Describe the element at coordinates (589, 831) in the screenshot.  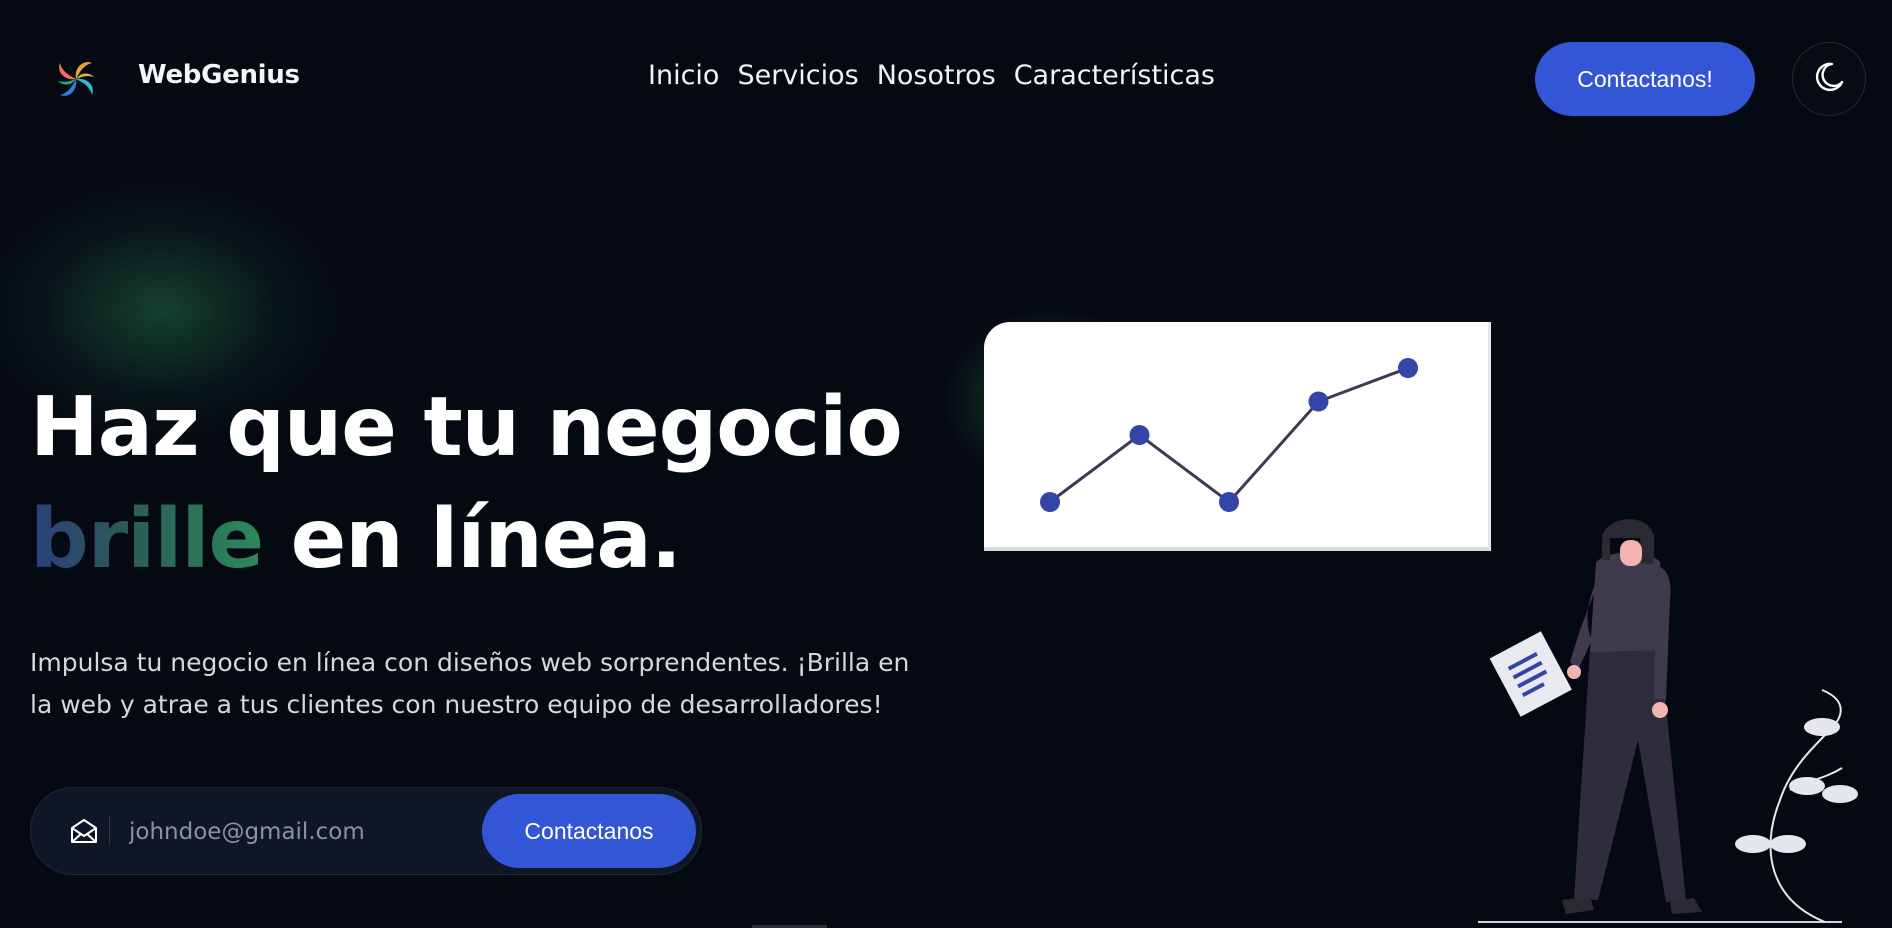
I see `contact-submit-button: Contactanos` at that location.